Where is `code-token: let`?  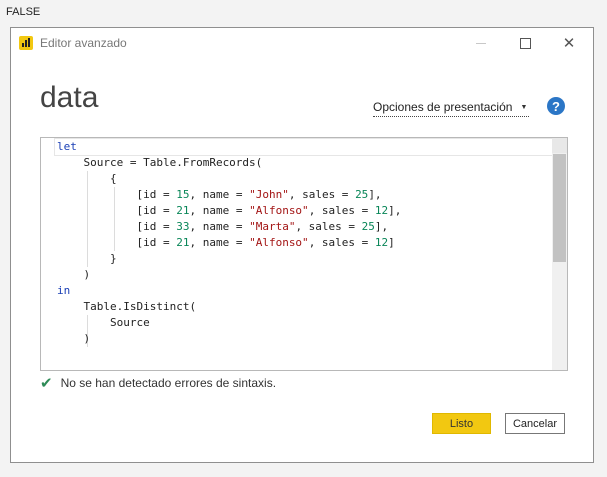 code-token: let is located at coordinates (67, 146).